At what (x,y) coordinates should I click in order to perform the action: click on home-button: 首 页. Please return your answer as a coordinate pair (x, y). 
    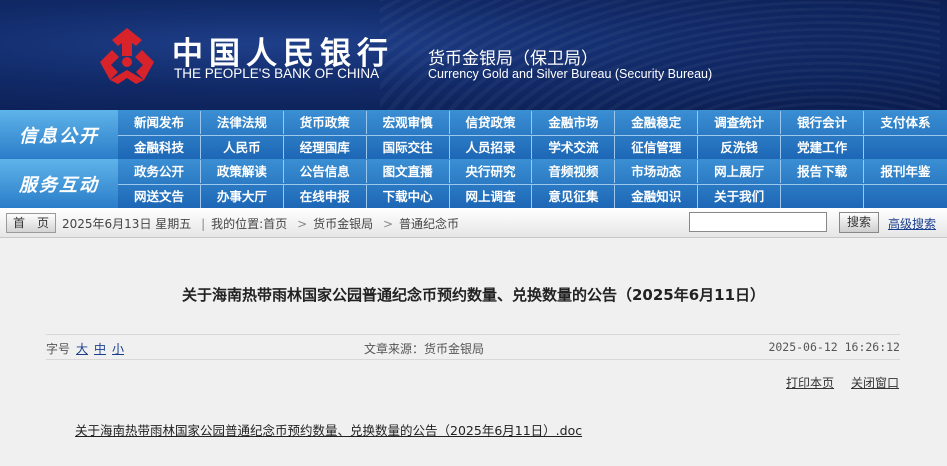
    Looking at the image, I should click on (31, 223).